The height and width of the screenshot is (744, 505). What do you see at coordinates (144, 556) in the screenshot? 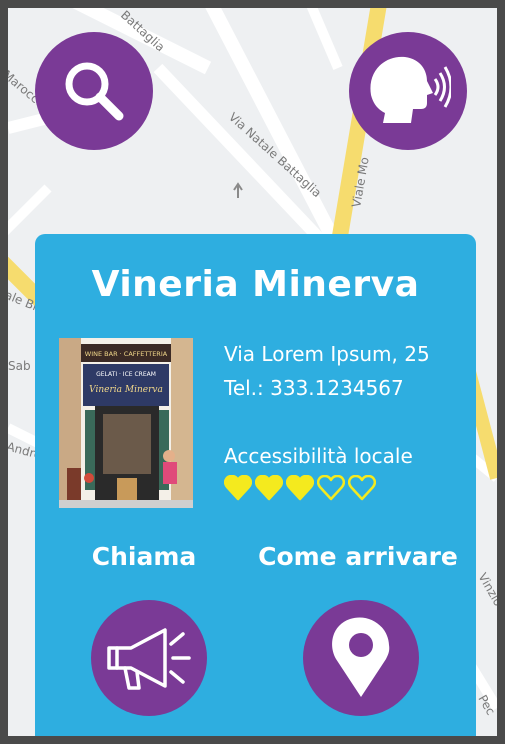
I see `call-label: Chiama` at bounding box center [144, 556].